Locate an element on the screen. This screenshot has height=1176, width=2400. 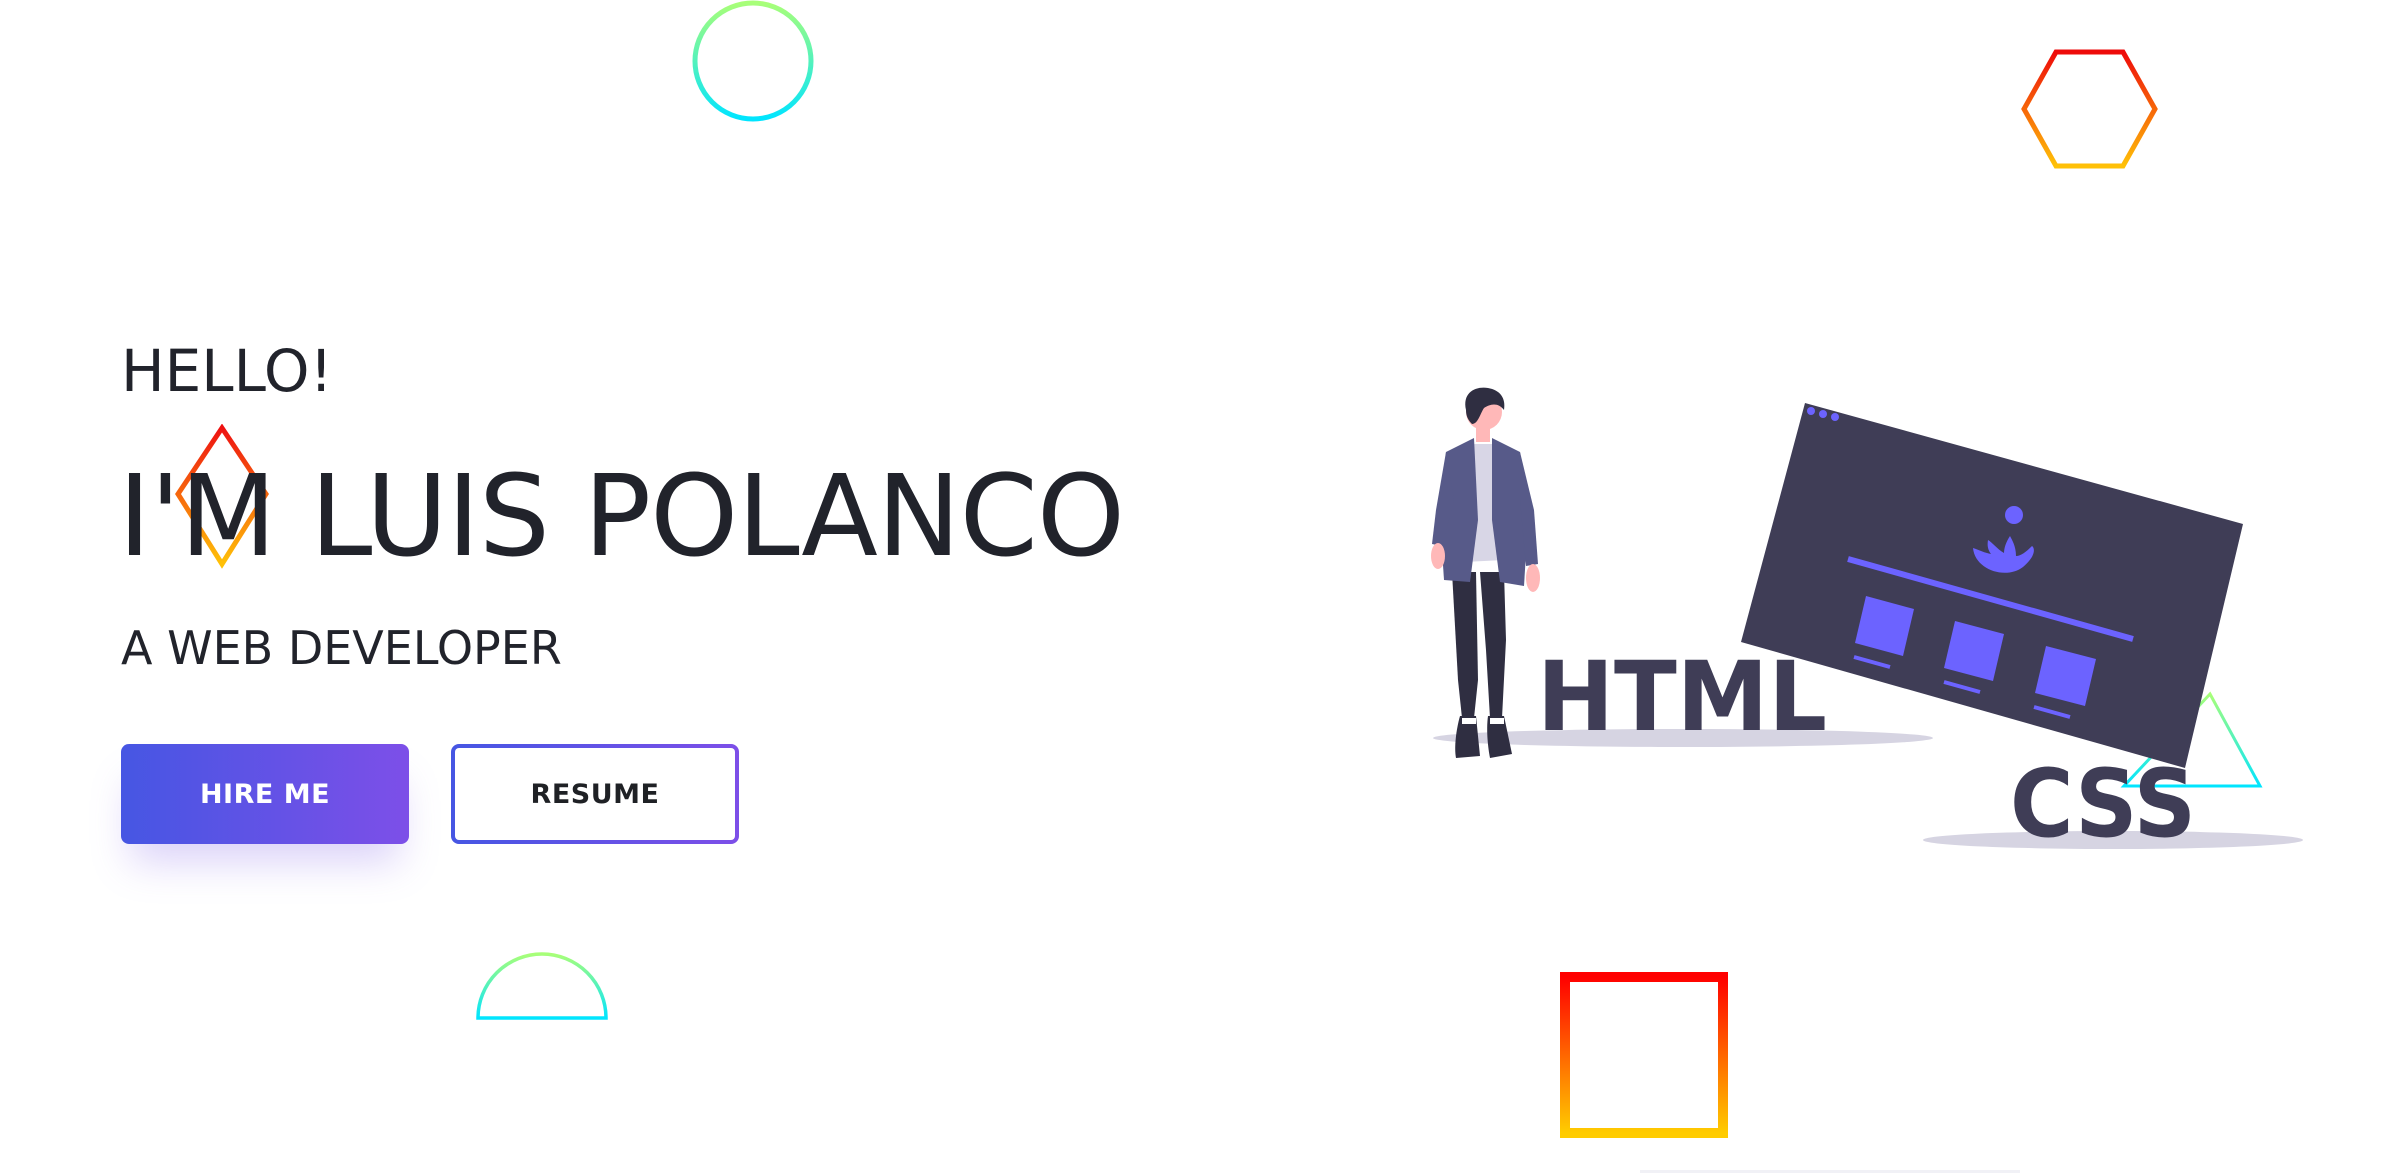
resume-label: RESUME is located at coordinates (595, 794).